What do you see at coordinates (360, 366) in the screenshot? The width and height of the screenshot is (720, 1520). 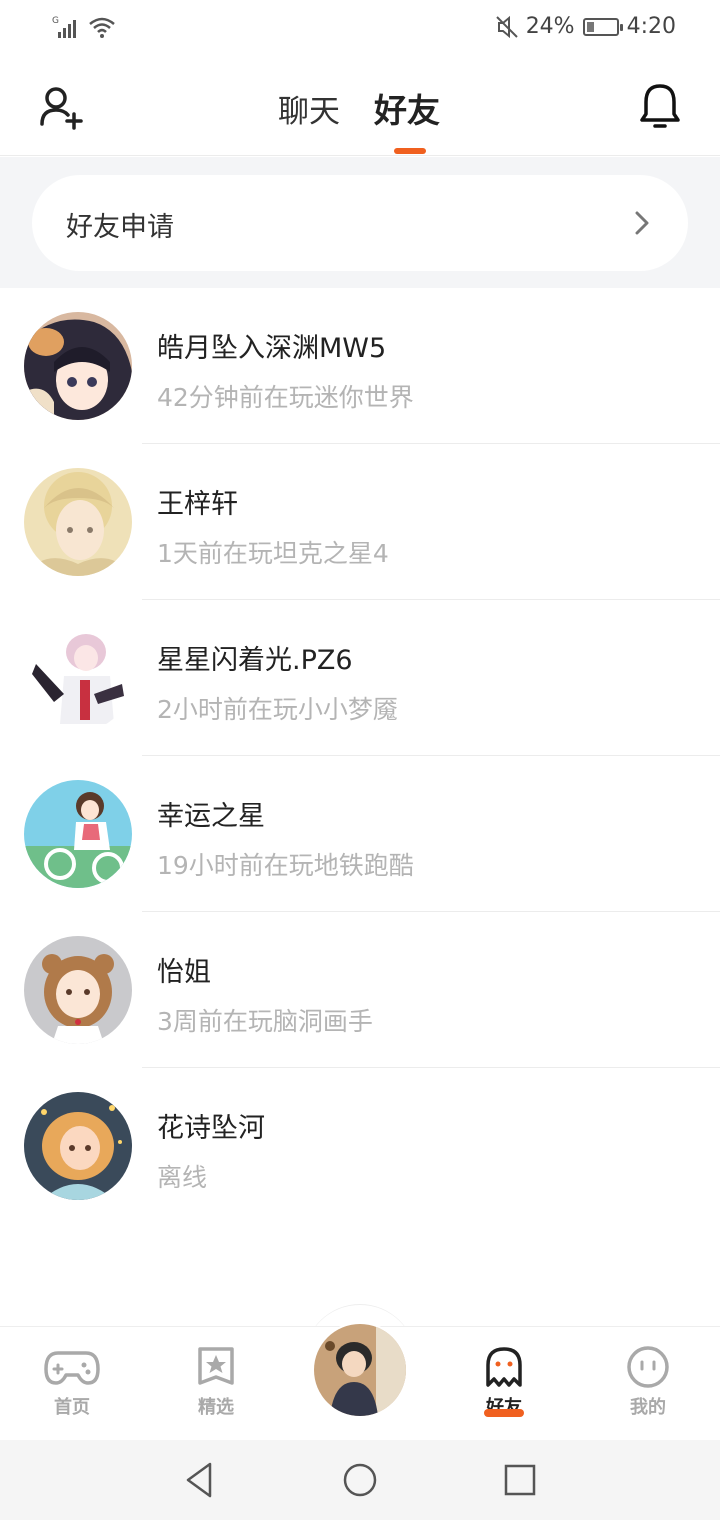 I see `friend-row: 皓月坠入深渊MW5 42分钟前在玩迷你世界` at bounding box center [360, 366].